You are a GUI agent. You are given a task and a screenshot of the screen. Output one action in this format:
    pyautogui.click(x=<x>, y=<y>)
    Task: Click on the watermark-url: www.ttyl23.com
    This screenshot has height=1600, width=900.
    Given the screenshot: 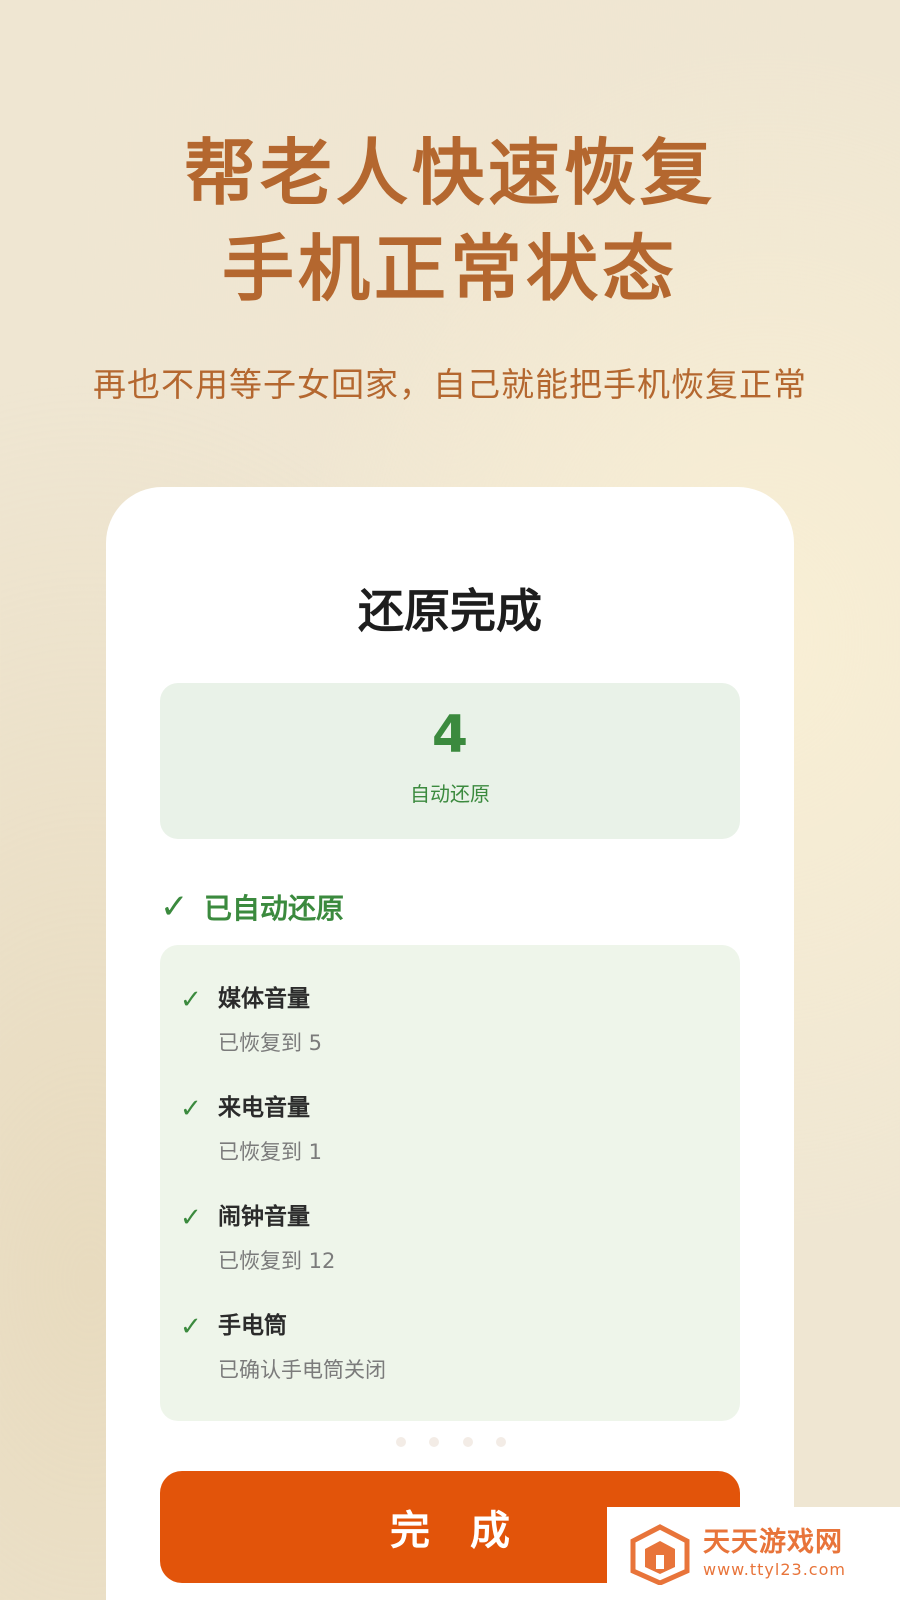 What is the action you would take?
    pyautogui.click(x=774, y=1569)
    